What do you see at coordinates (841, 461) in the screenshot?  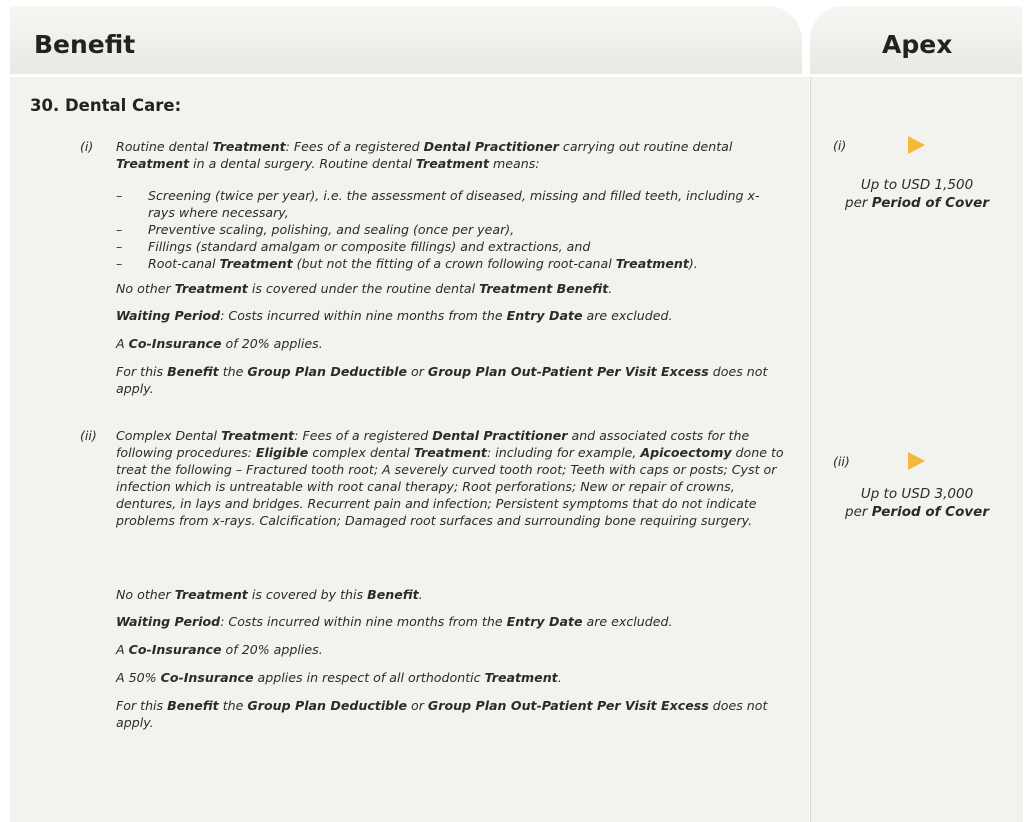 I see `apex-item-ii-number: (ii)` at bounding box center [841, 461].